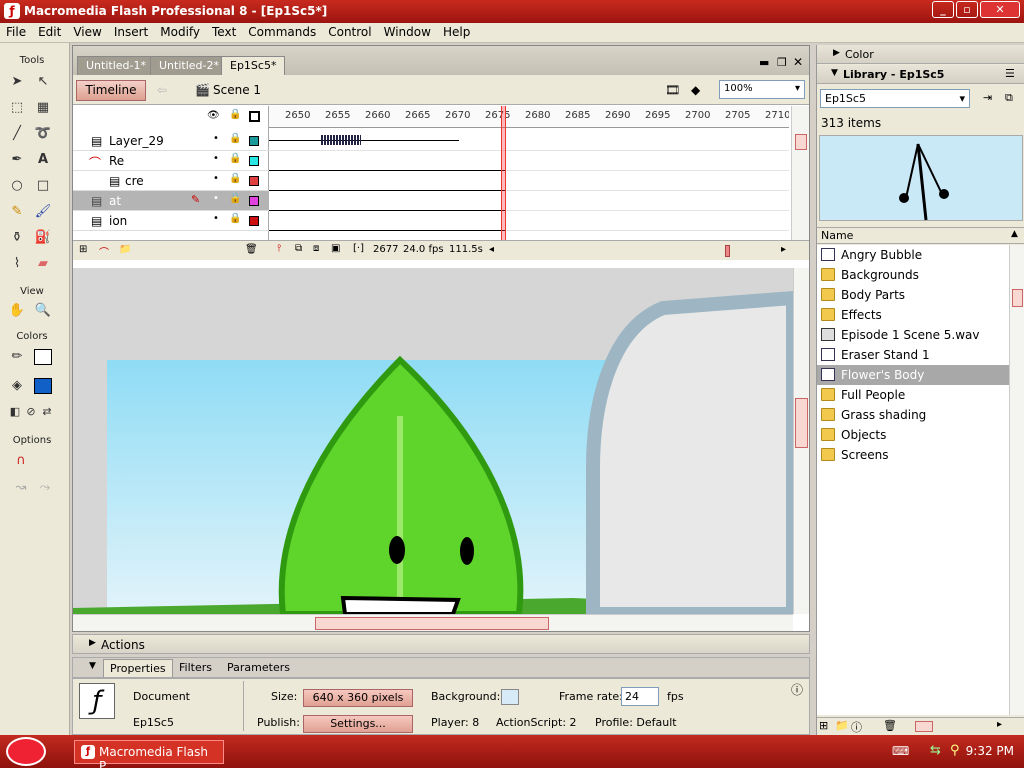 Image resolution: width=1024 pixels, height=768 pixels. What do you see at coordinates (17, 186) in the screenshot?
I see `oval-tool-icon: ○` at bounding box center [17, 186].